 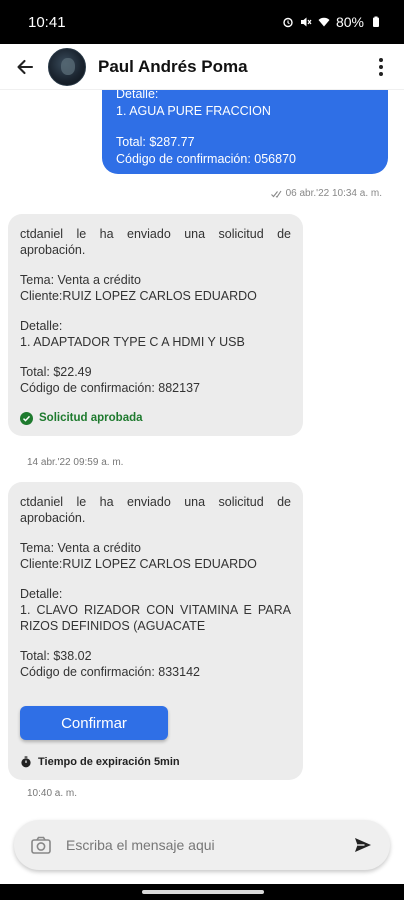 I want to click on check-circle-icon, so click(x=26, y=418).